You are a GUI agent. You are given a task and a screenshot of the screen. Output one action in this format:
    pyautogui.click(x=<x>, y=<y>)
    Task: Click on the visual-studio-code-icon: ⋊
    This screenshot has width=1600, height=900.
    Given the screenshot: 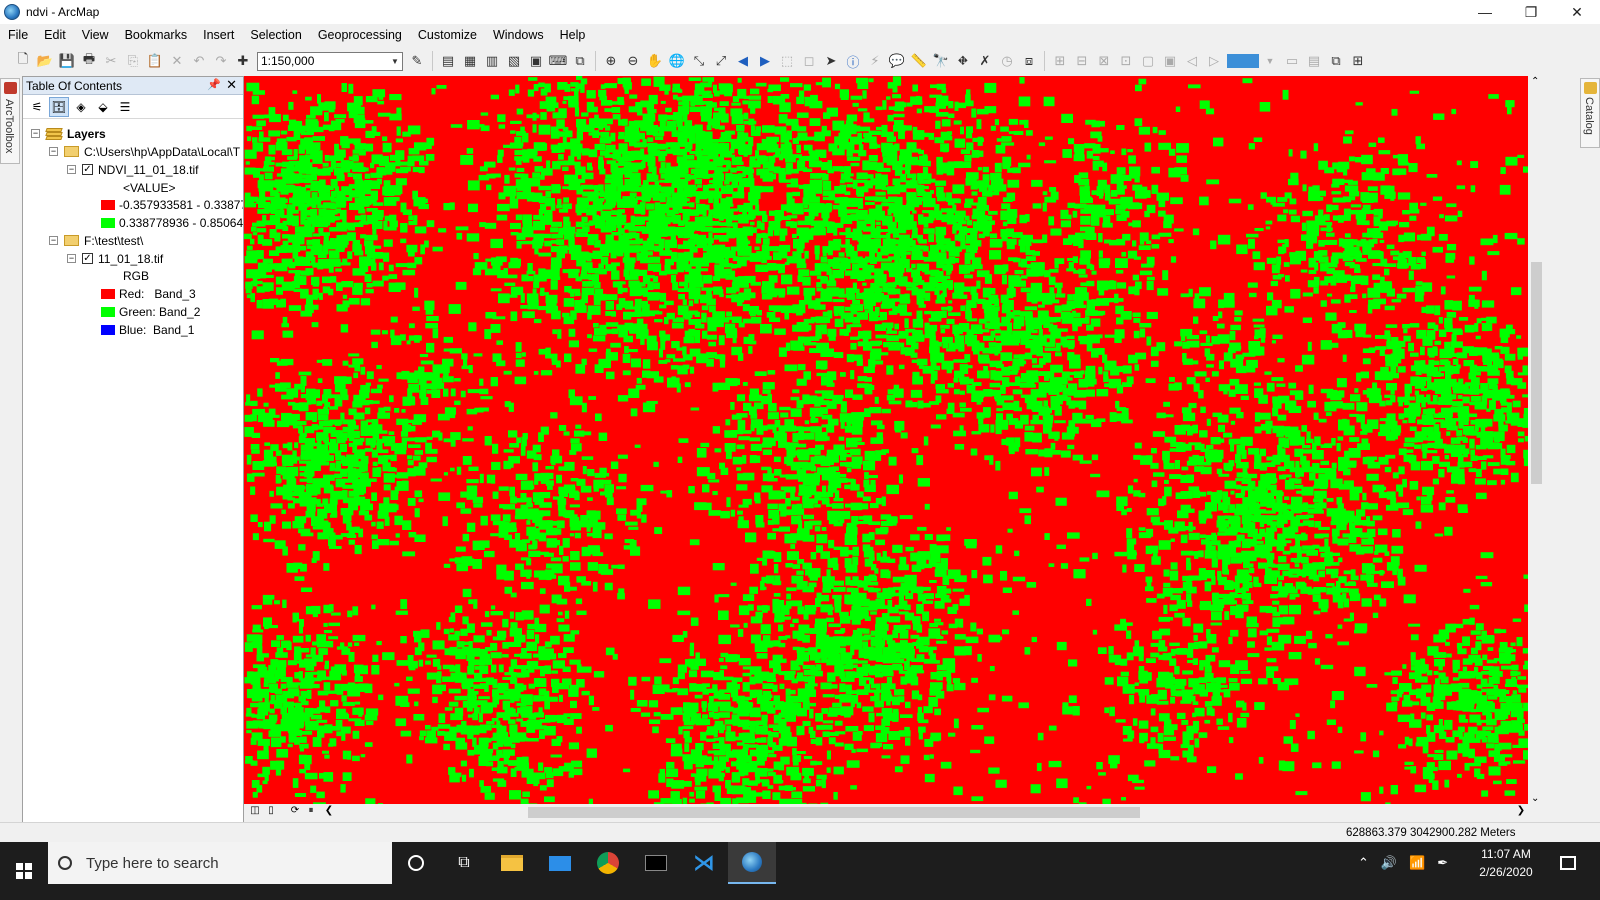 What is the action you would take?
    pyautogui.click(x=704, y=863)
    